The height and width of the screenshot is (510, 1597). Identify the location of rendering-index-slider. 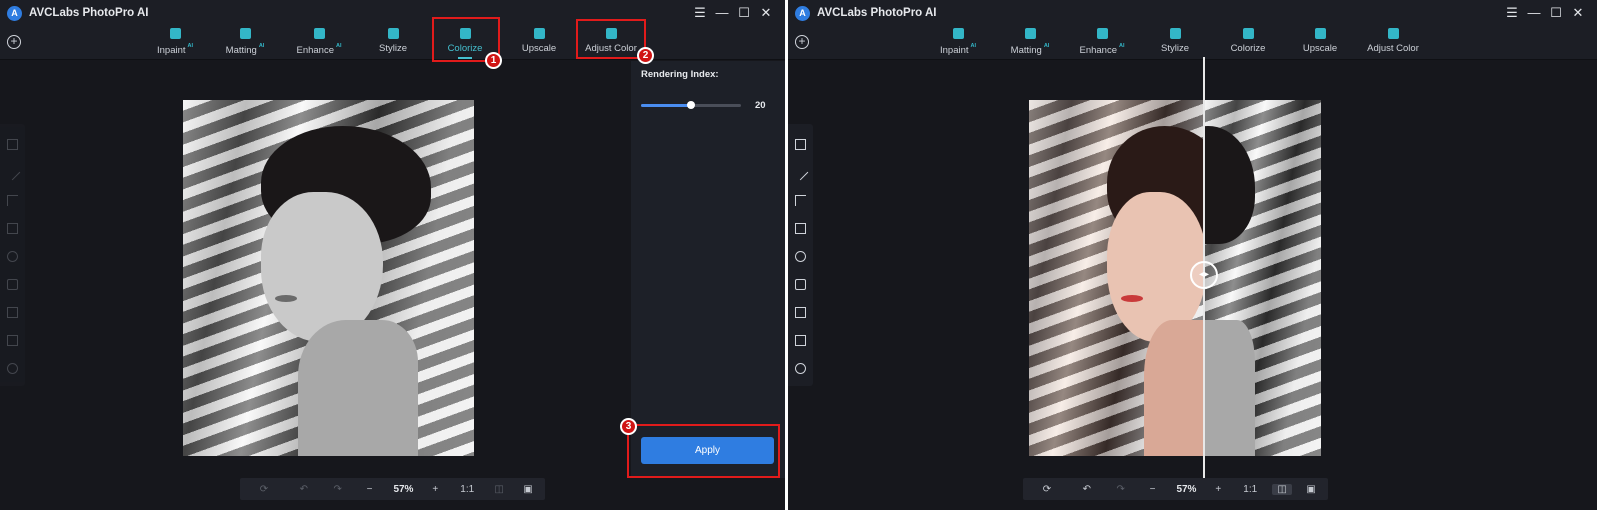
(691, 105).